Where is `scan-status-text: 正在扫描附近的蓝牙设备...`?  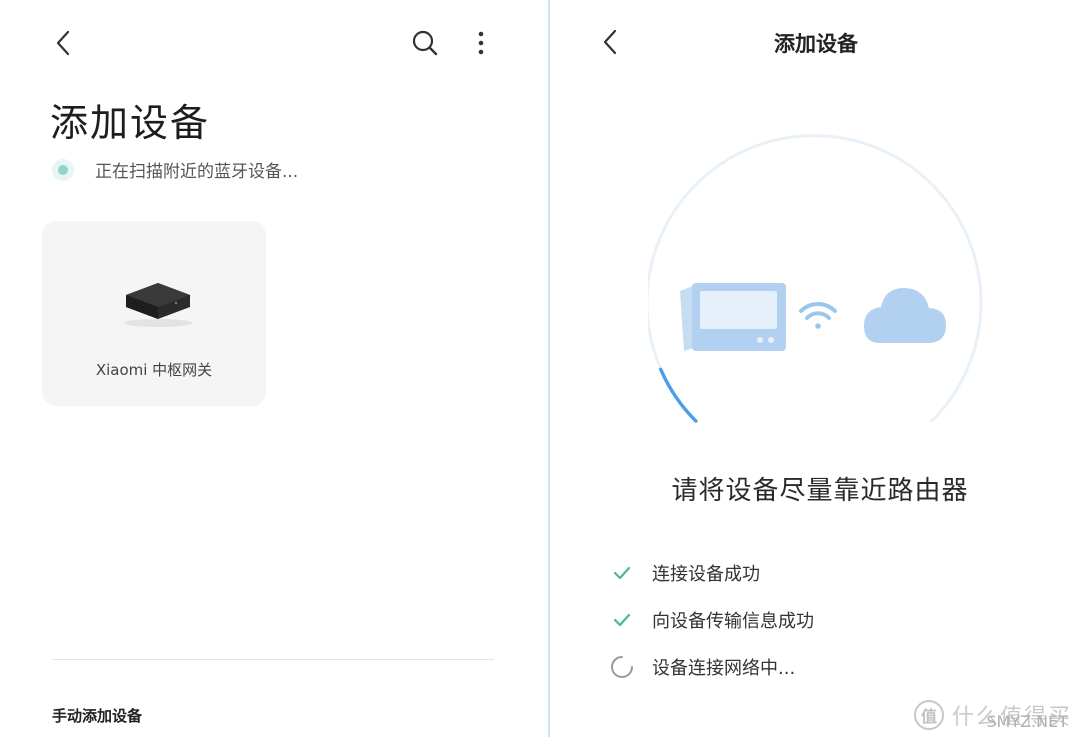 scan-status-text: 正在扫描附近的蓝牙设备... is located at coordinates (197, 172).